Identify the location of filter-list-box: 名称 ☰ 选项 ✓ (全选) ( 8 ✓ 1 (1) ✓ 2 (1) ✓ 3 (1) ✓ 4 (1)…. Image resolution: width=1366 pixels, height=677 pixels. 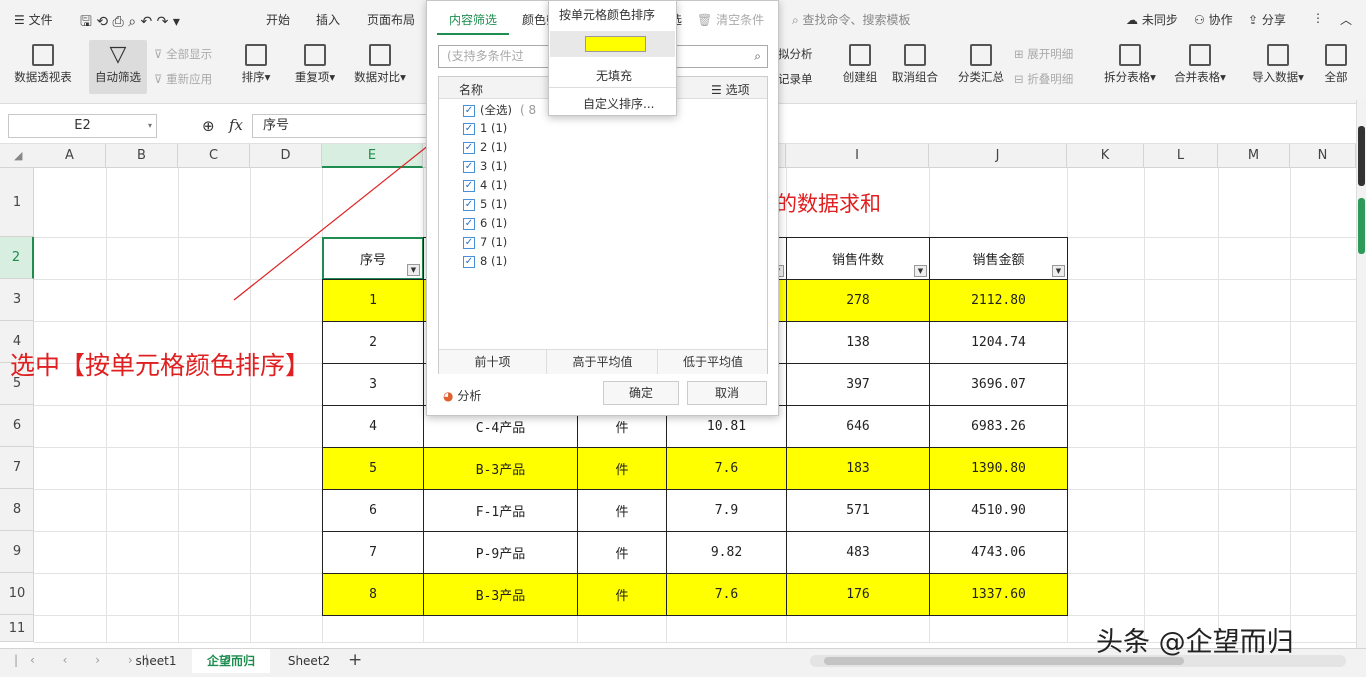
(603, 225).